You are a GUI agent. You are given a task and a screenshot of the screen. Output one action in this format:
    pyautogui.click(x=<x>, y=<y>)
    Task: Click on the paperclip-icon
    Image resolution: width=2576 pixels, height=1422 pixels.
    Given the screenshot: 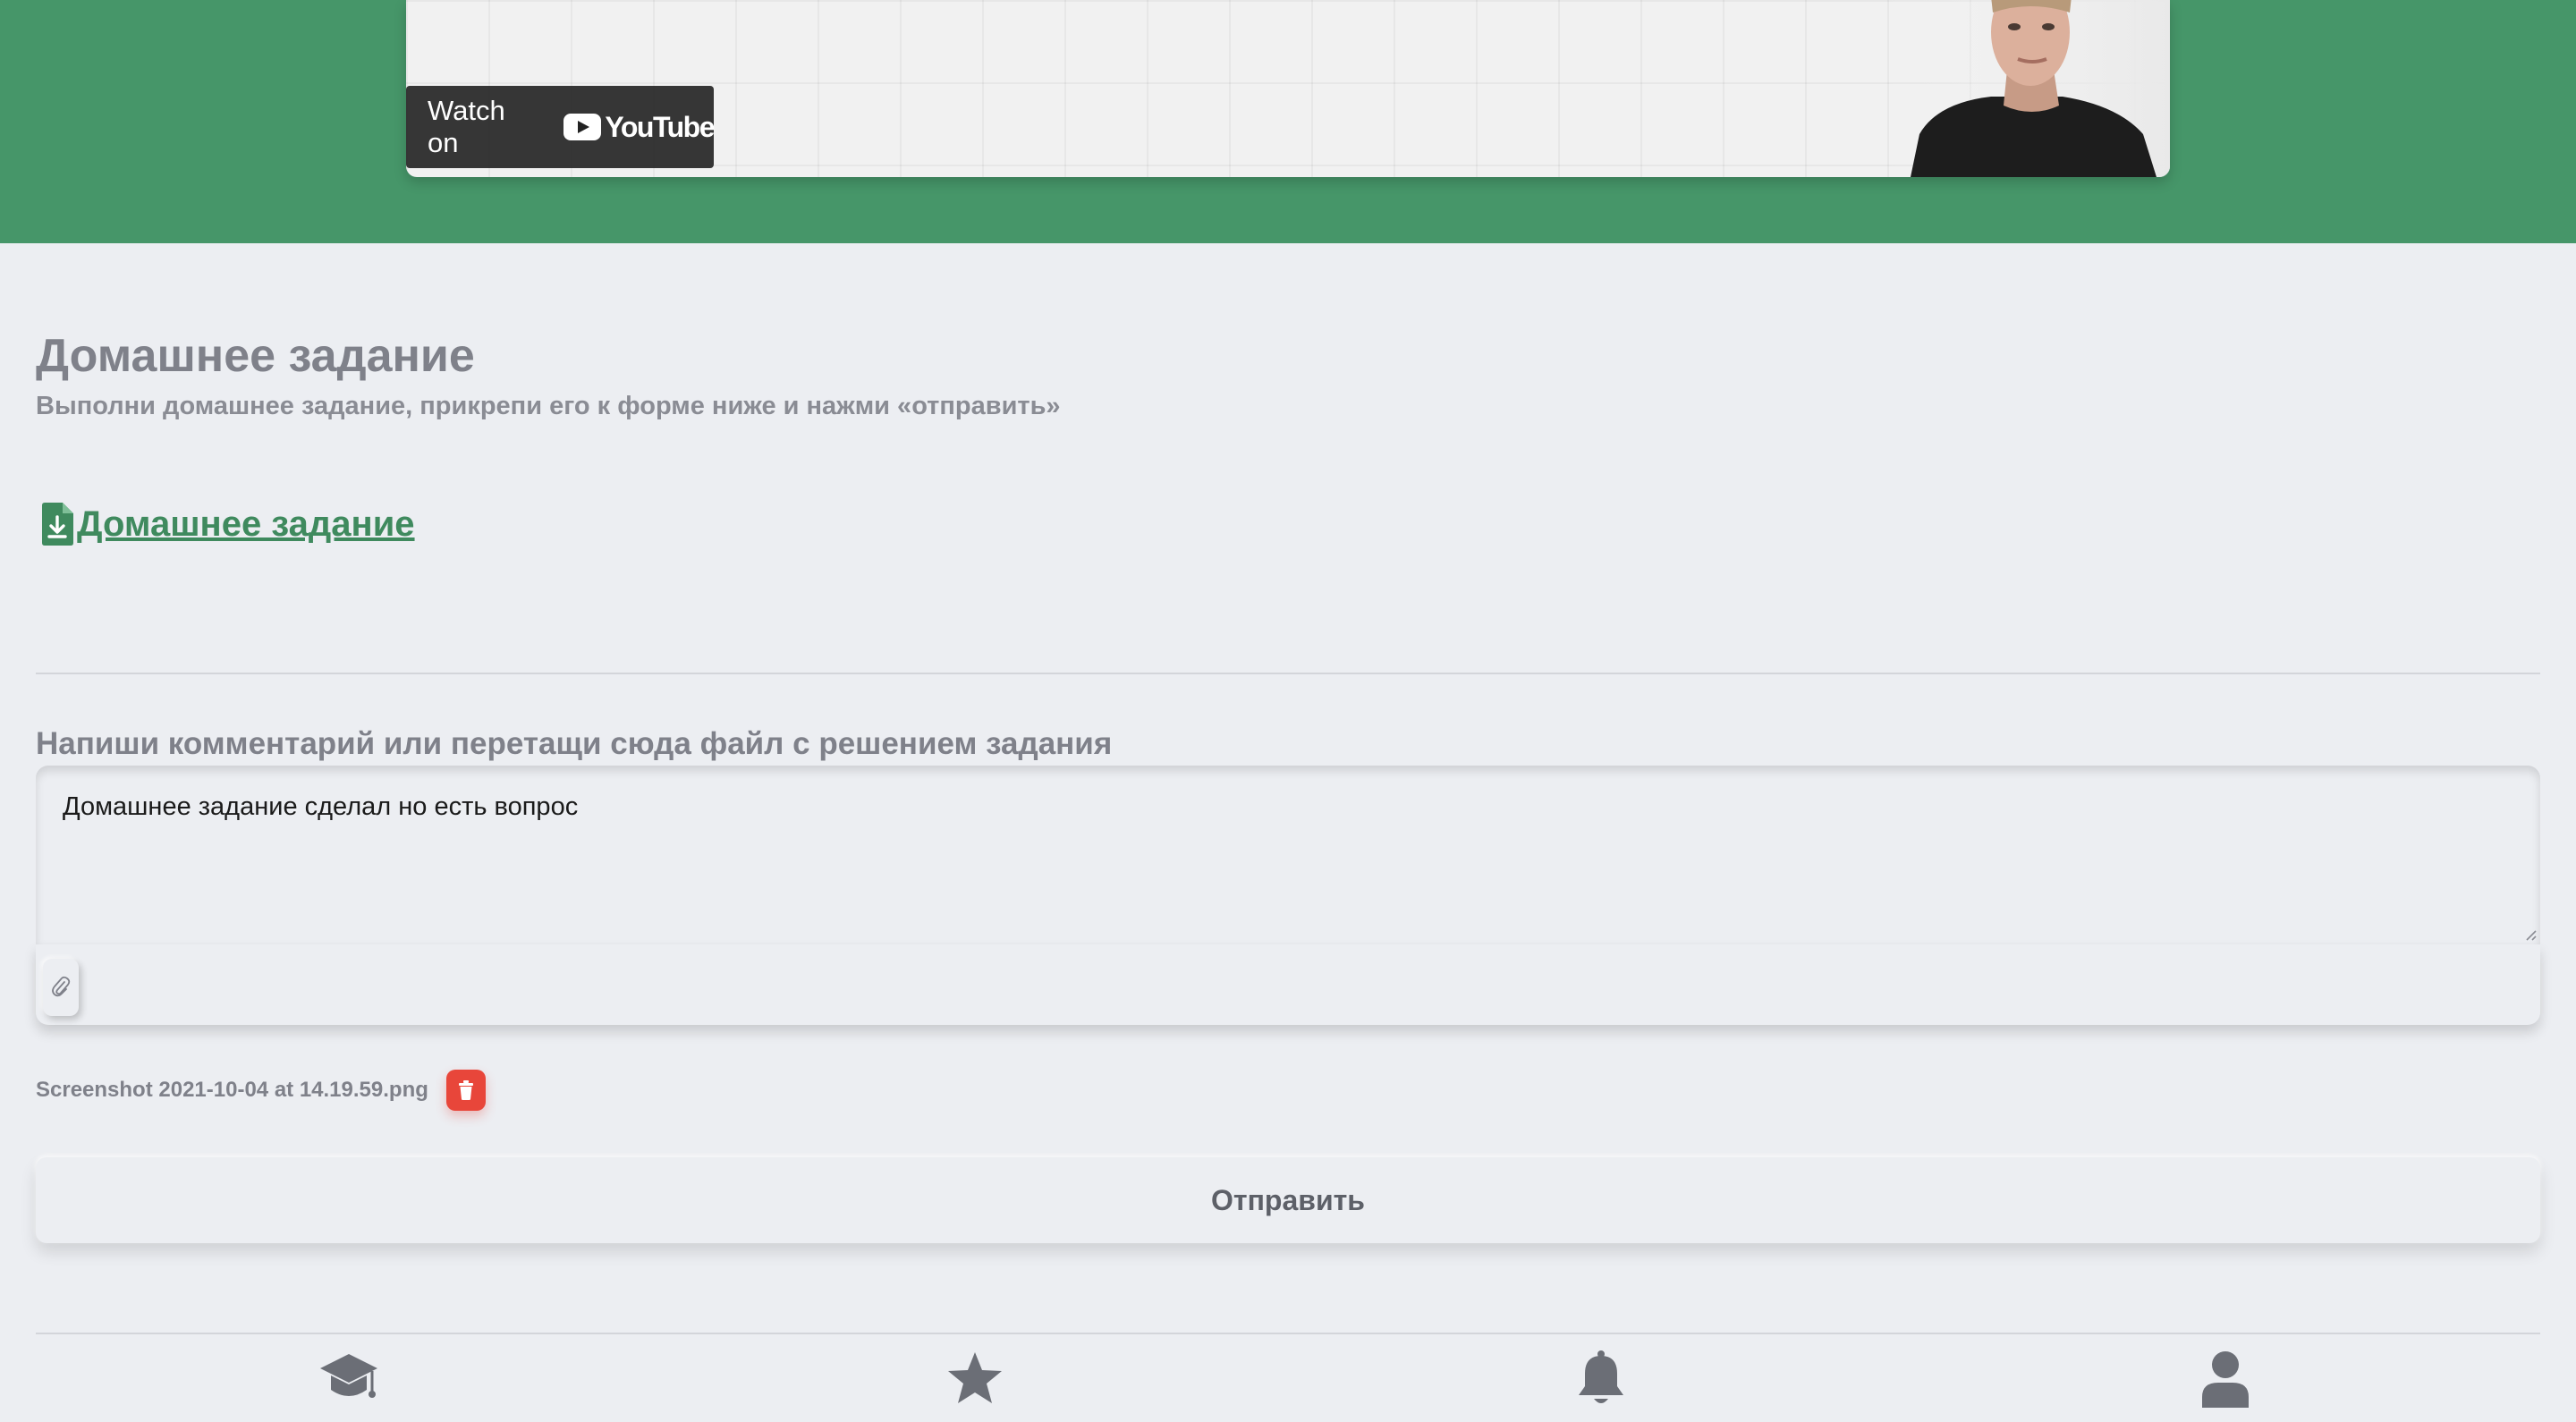 What is the action you would take?
    pyautogui.click(x=61, y=986)
    